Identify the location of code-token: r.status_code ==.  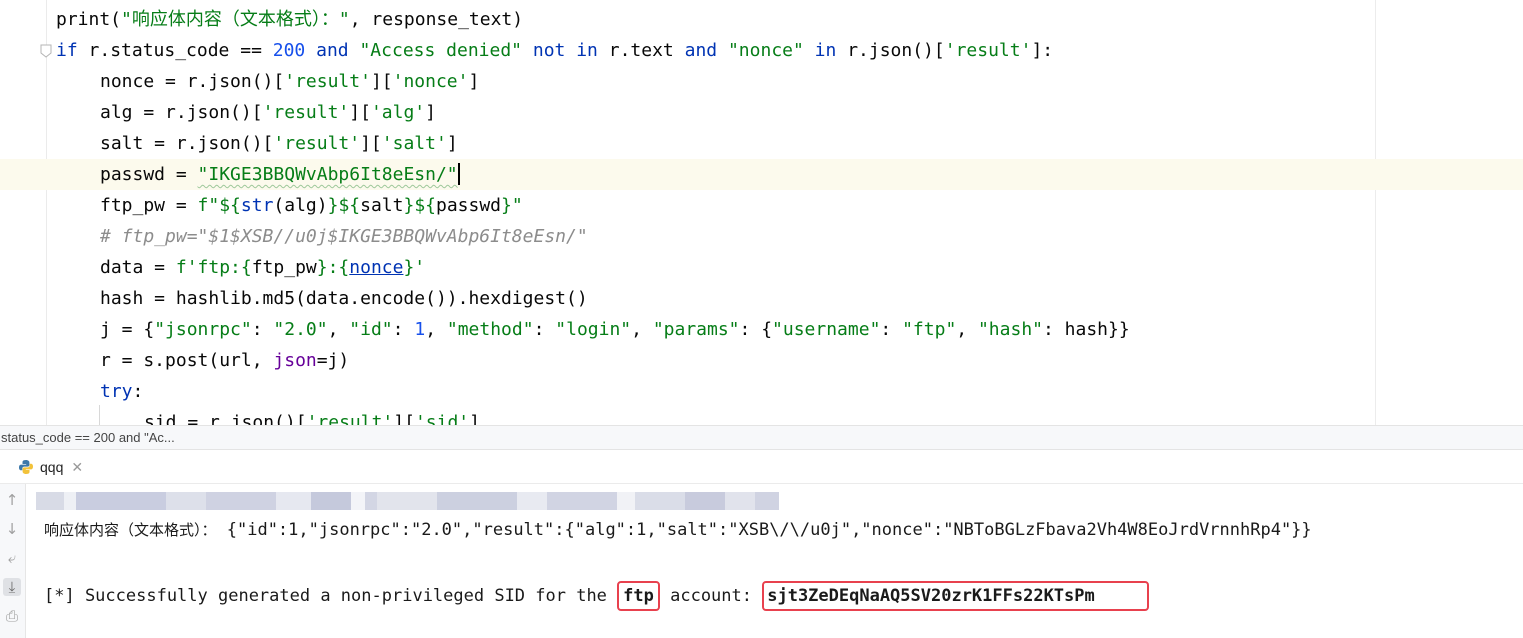
(180, 50).